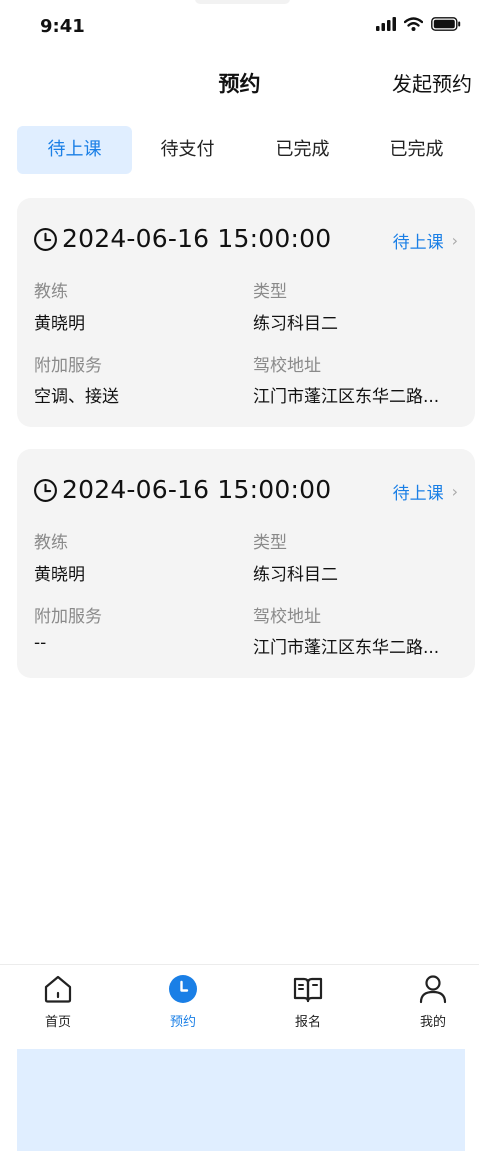 The image size is (479, 1151). What do you see at coordinates (302, 150) in the screenshot?
I see `tab-completed: 已完成` at bounding box center [302, 150].